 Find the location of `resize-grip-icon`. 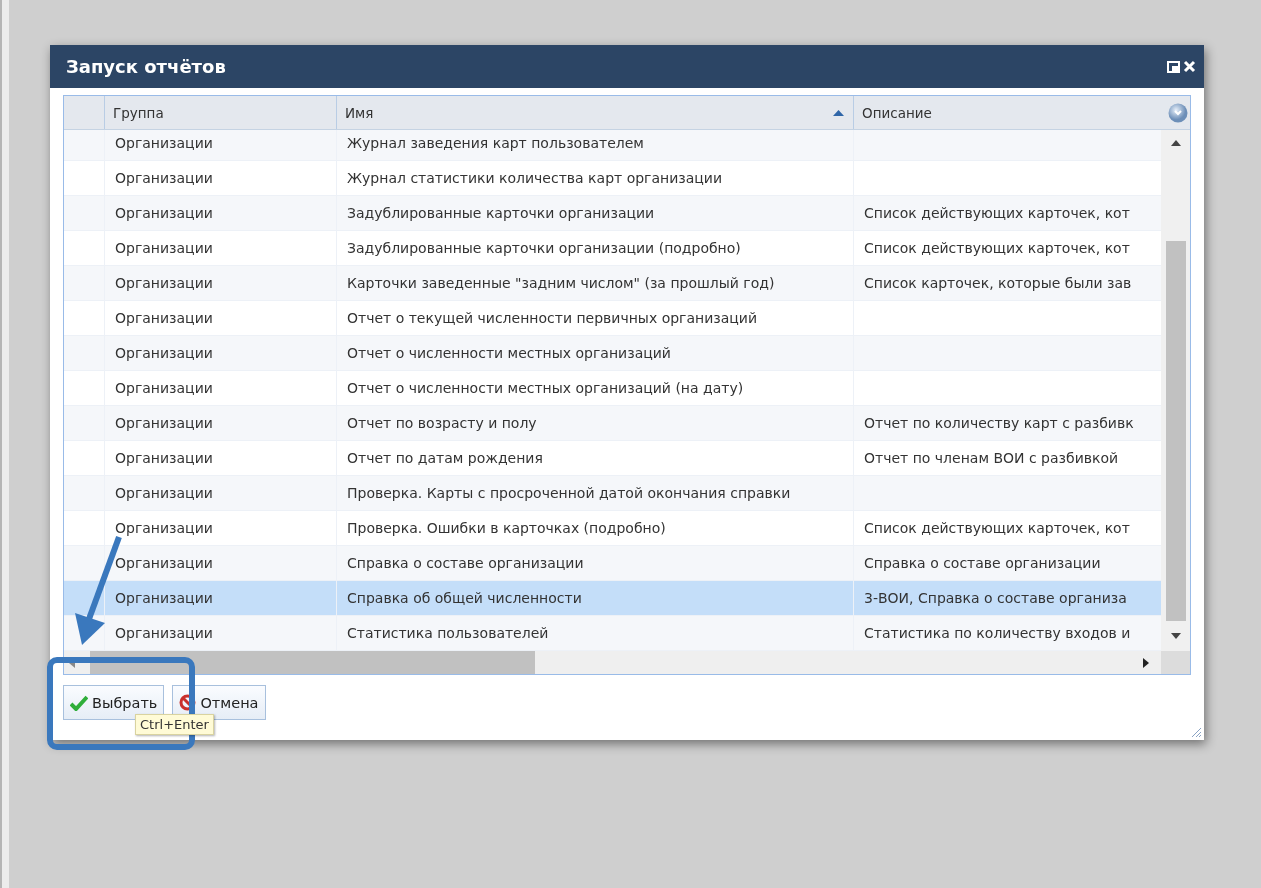

resize-grip-icon is located at coordinates (1196, 732).